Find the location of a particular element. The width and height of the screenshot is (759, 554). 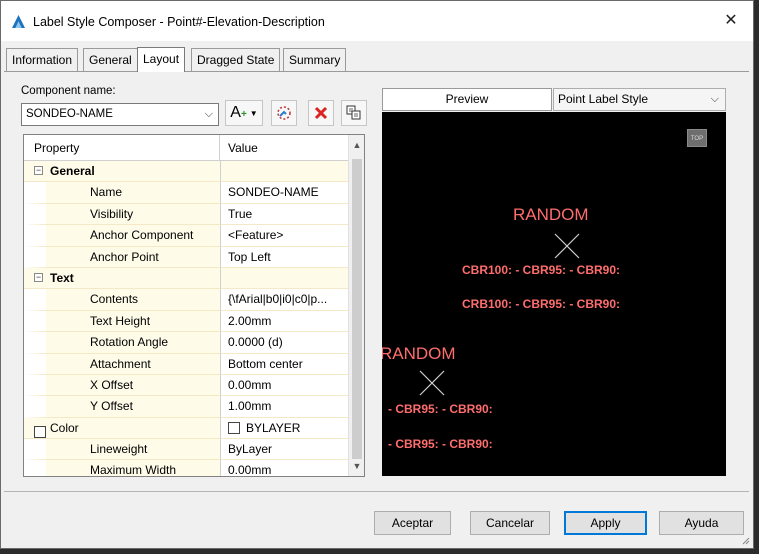

resize-grip-icon is located at coordinates (745, 540).